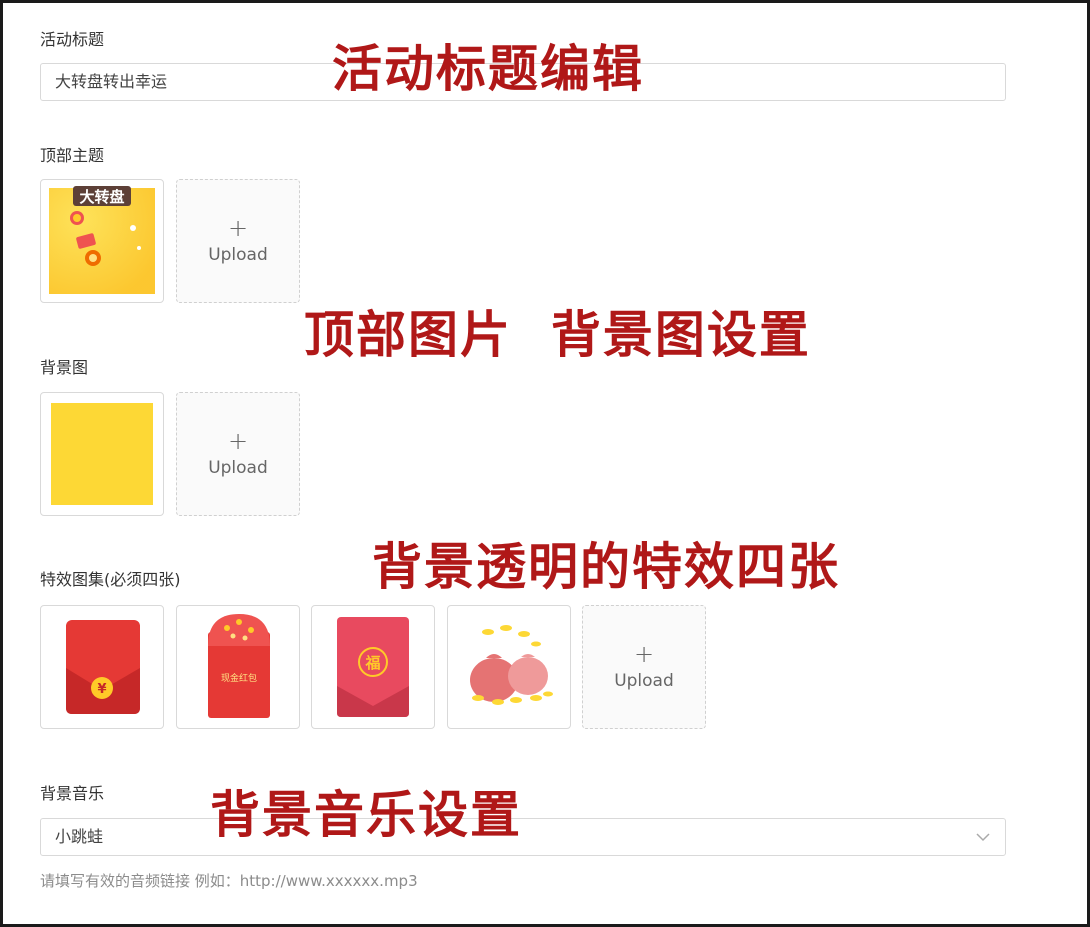 Image resolution: width=1090 pixels, height=927 pixels. What do you see at coordinates (110, 579) in the screenshot?
I see `effects-label: 特效图集(必须四张)` at bounding box center [110, 579].